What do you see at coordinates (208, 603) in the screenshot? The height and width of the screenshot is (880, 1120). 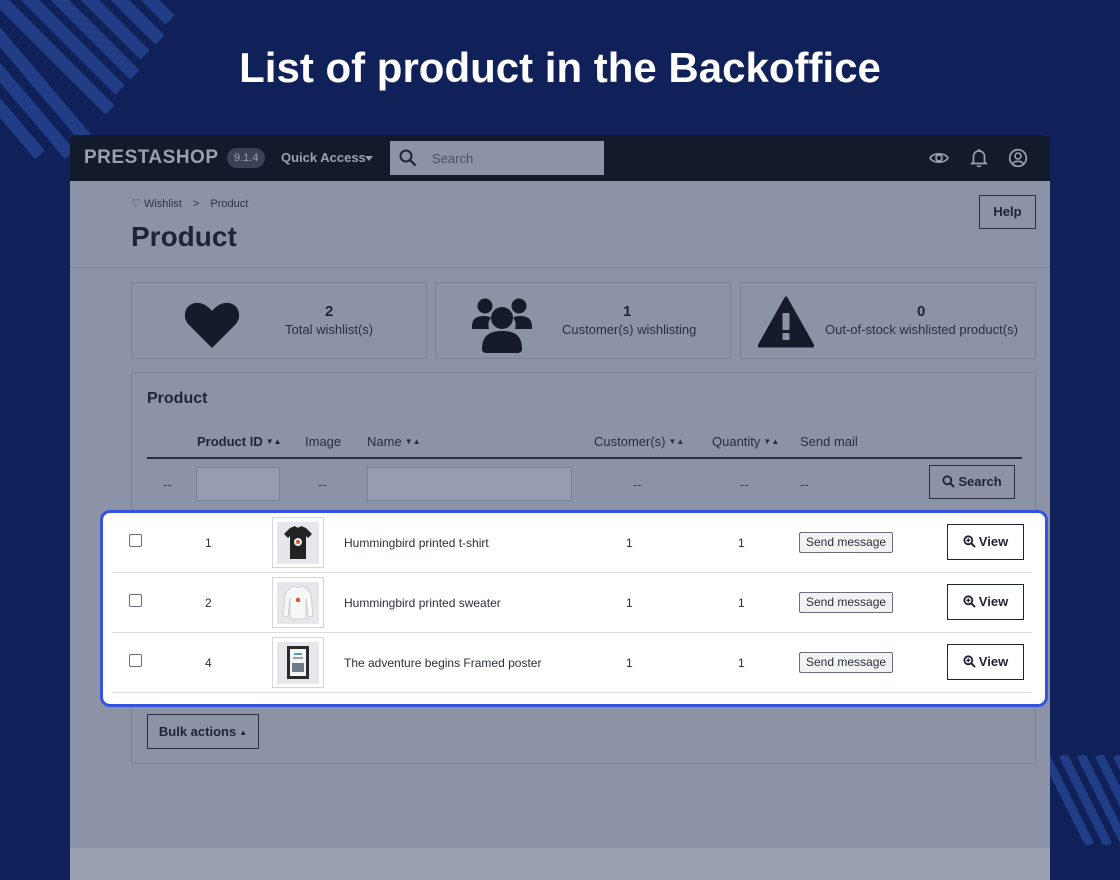 I see `product-id: 2` at bounding box center [208, 603].